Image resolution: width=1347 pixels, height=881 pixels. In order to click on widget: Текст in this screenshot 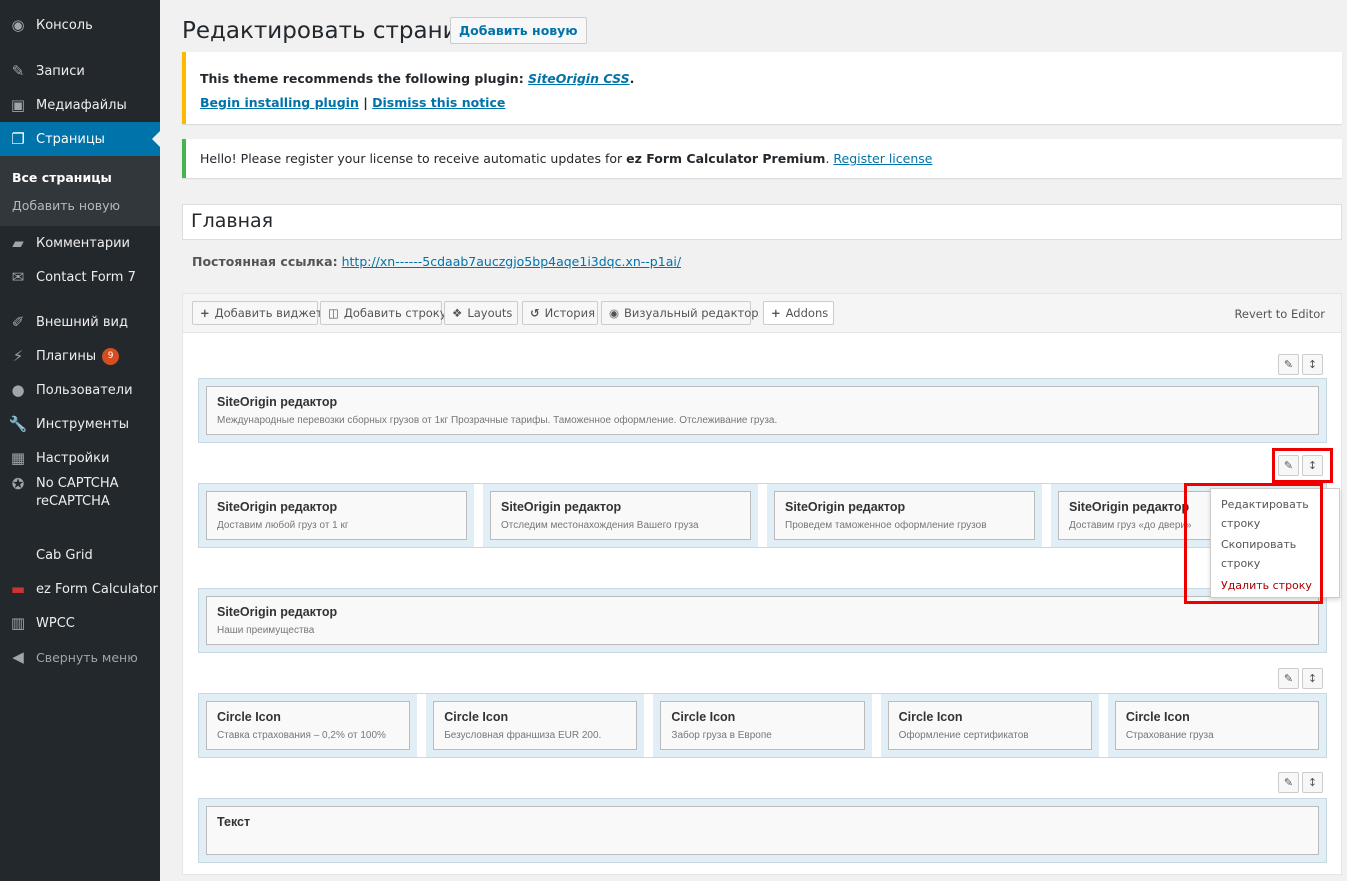, I will do `click(762, 830)`.